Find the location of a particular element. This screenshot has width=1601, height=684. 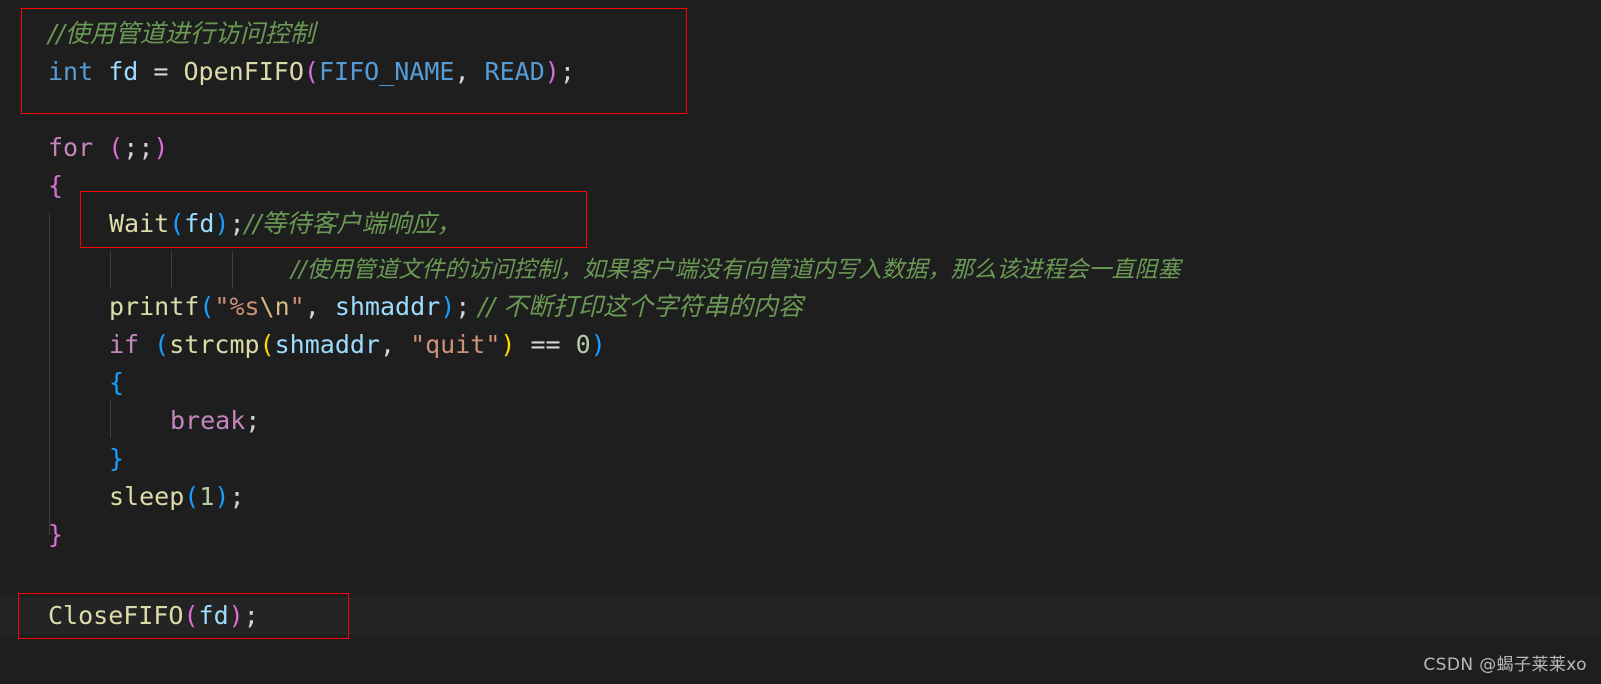

token-paren-open-7: ( is located at coordinates (192, 496).